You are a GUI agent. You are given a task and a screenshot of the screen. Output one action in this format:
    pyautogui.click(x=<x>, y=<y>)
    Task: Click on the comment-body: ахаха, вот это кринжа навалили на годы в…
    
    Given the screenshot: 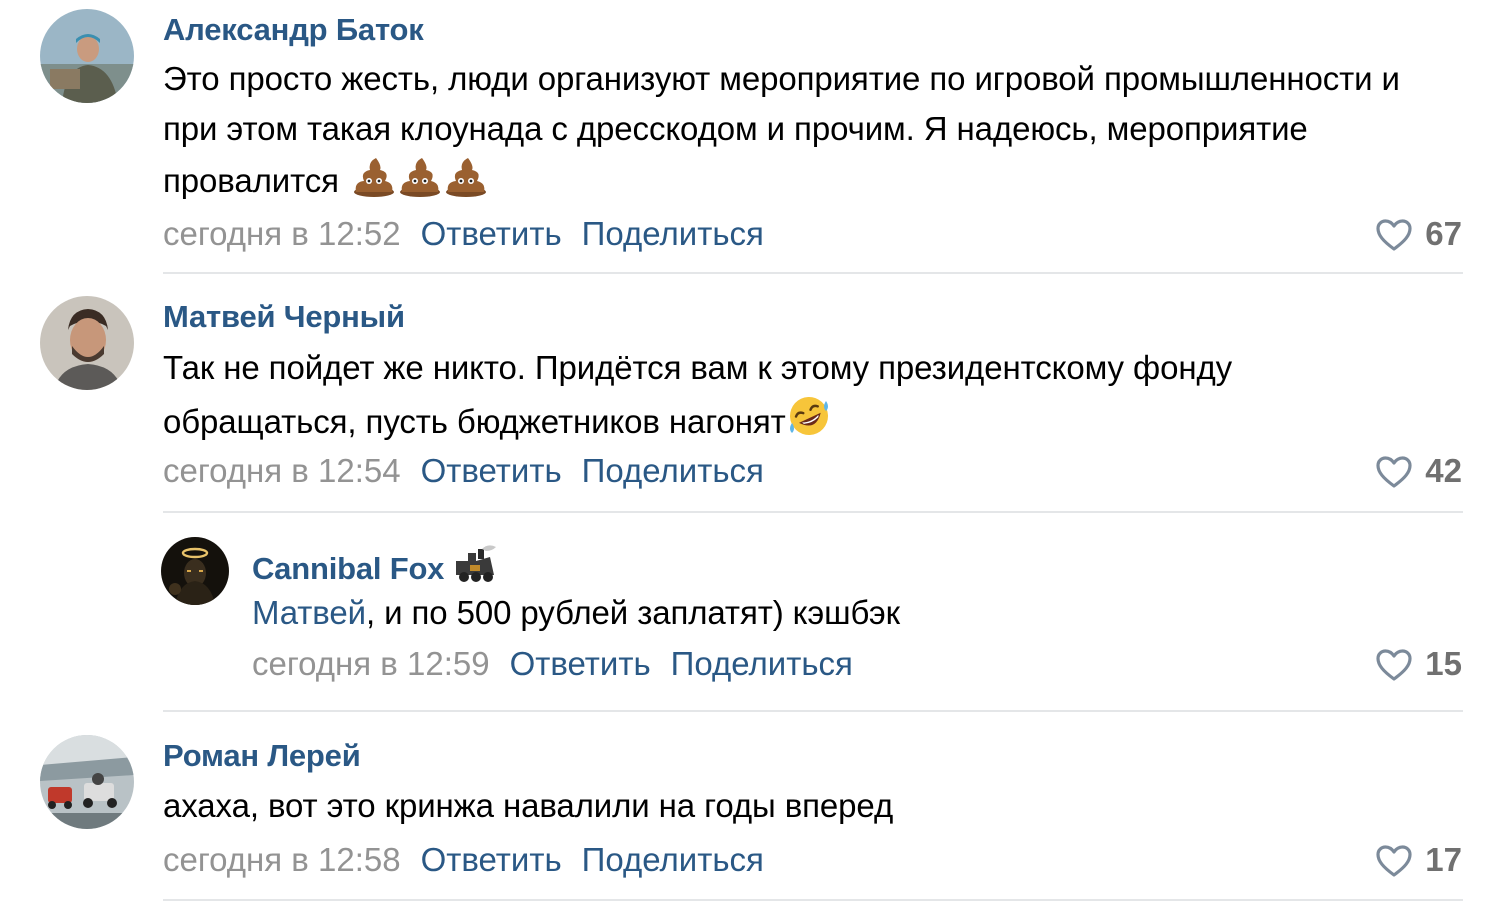 What is the action you would take?
    pyautogui.click(x=528, y=805)
    